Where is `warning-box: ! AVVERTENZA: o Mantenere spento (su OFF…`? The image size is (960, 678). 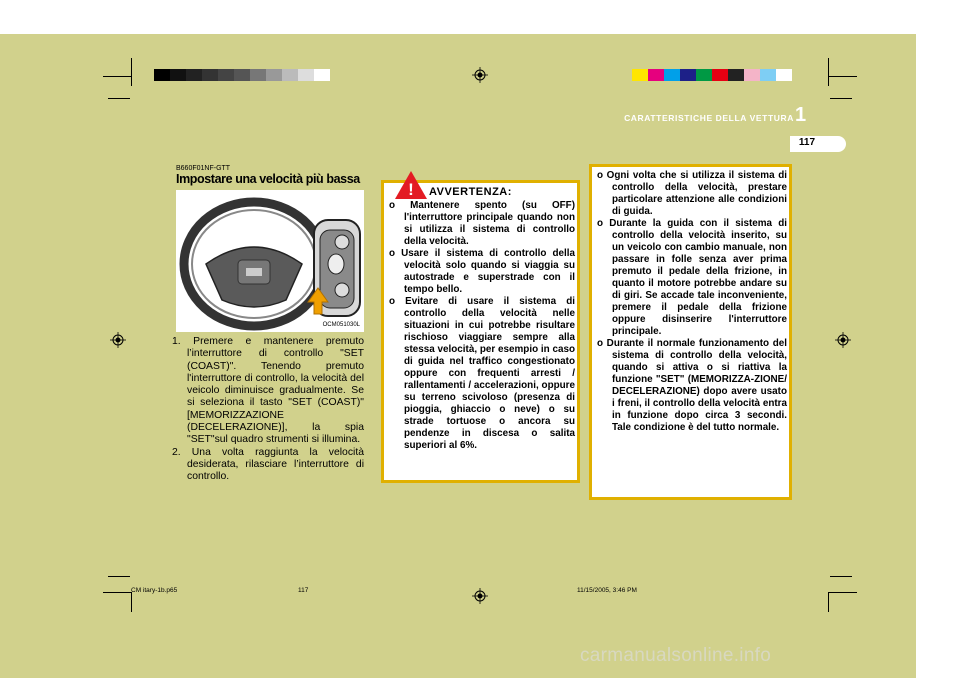 warning-box: ! AVVERTENZA: o Mantenere spento (su OFF… is located at coordinates (480, 327).